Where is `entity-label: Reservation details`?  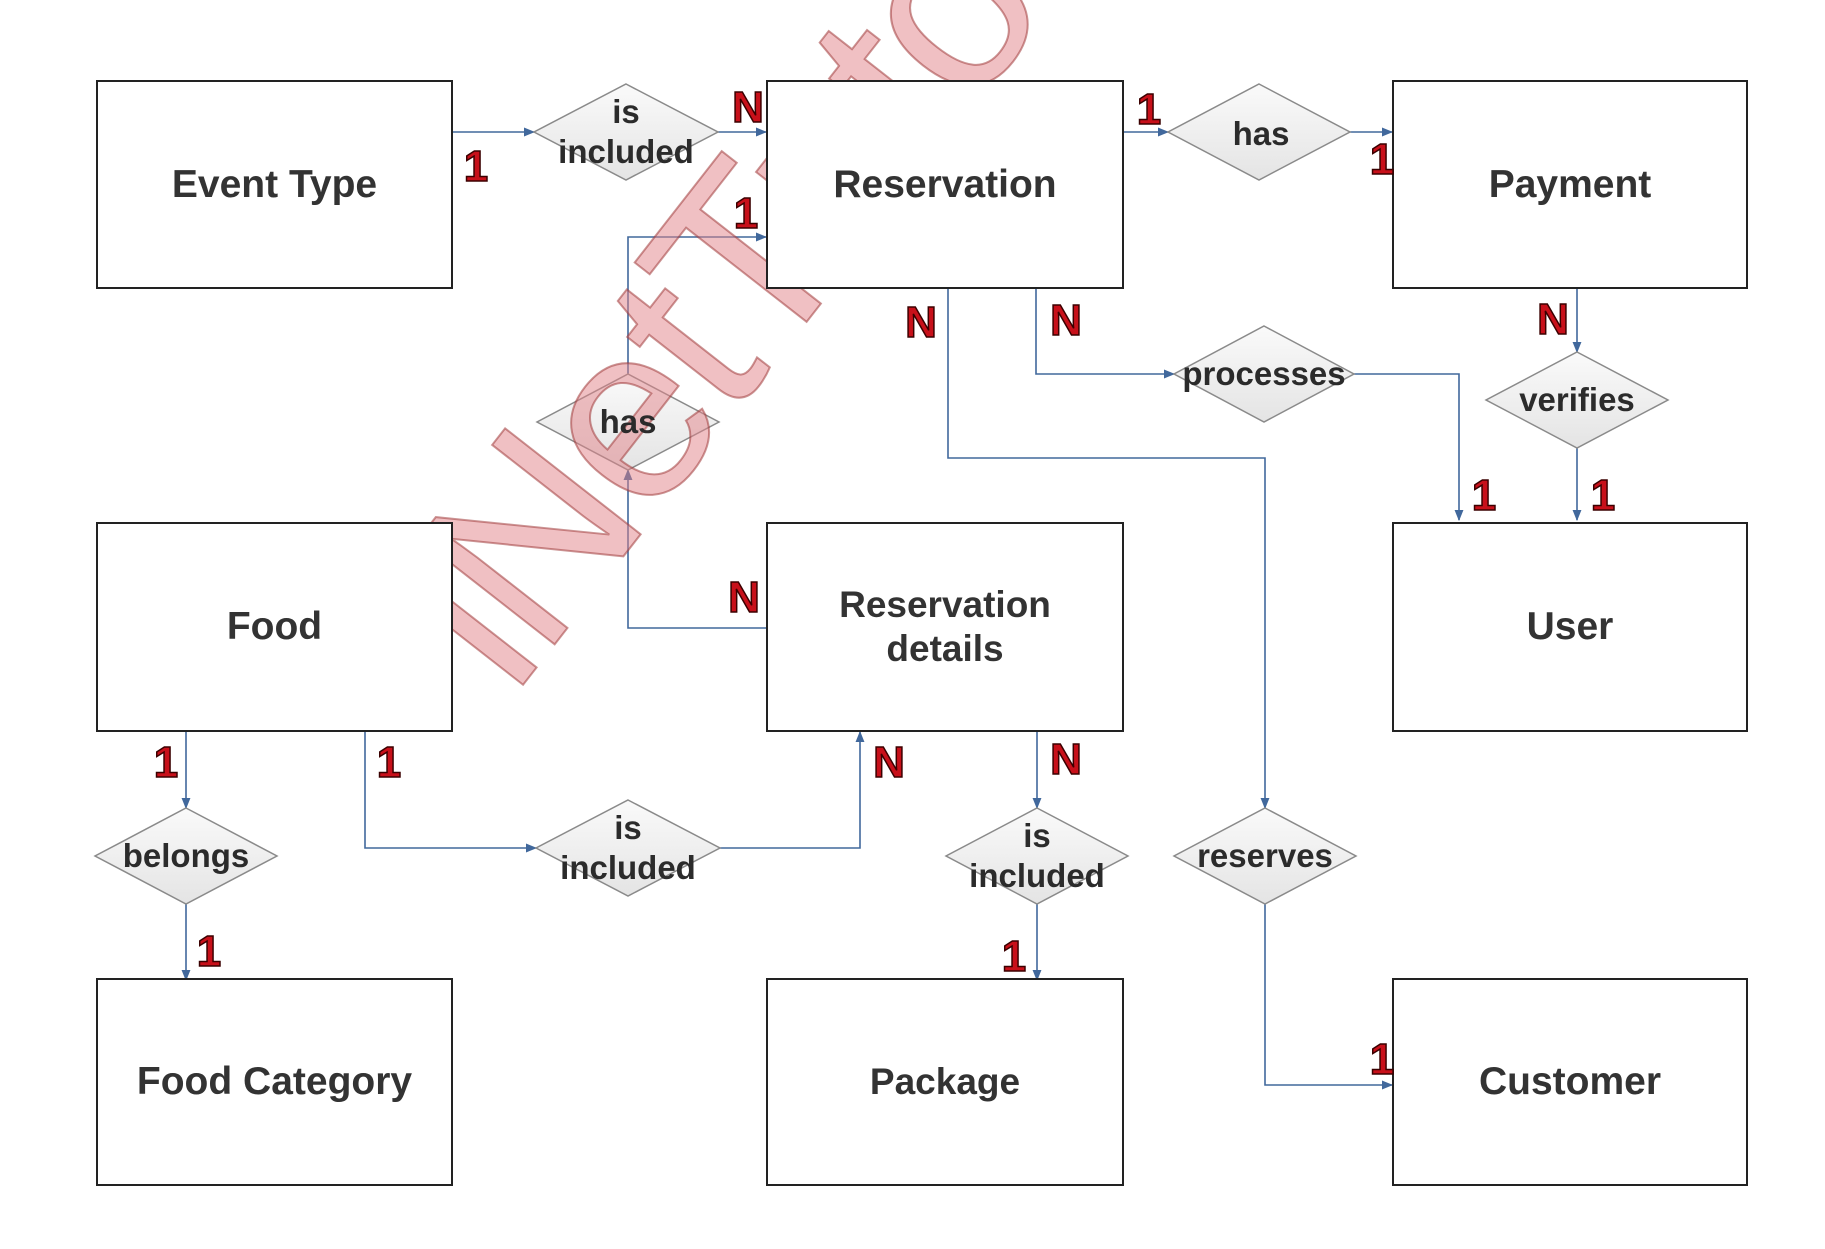 entity-label: Reservation details is located at coordinates (945, 626).